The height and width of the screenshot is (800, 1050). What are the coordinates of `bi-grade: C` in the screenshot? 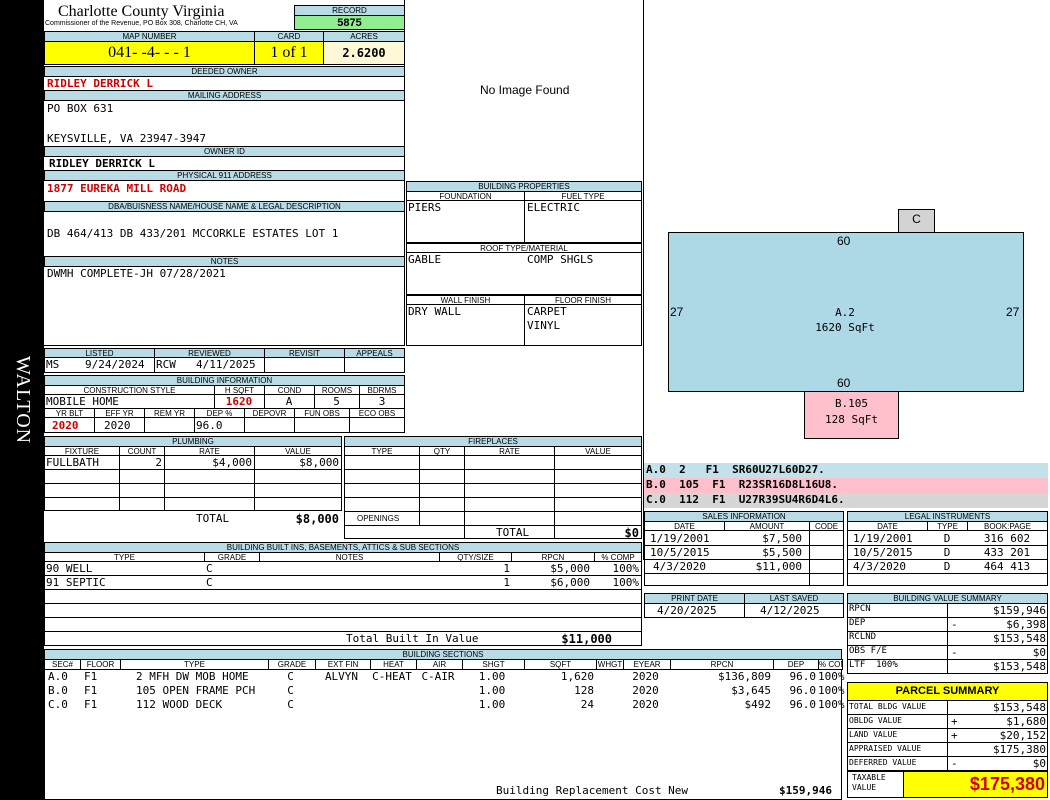 It's located at (209, 582).